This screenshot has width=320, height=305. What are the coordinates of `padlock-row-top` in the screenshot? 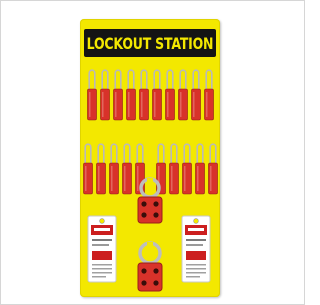 It's located at (150, 95).